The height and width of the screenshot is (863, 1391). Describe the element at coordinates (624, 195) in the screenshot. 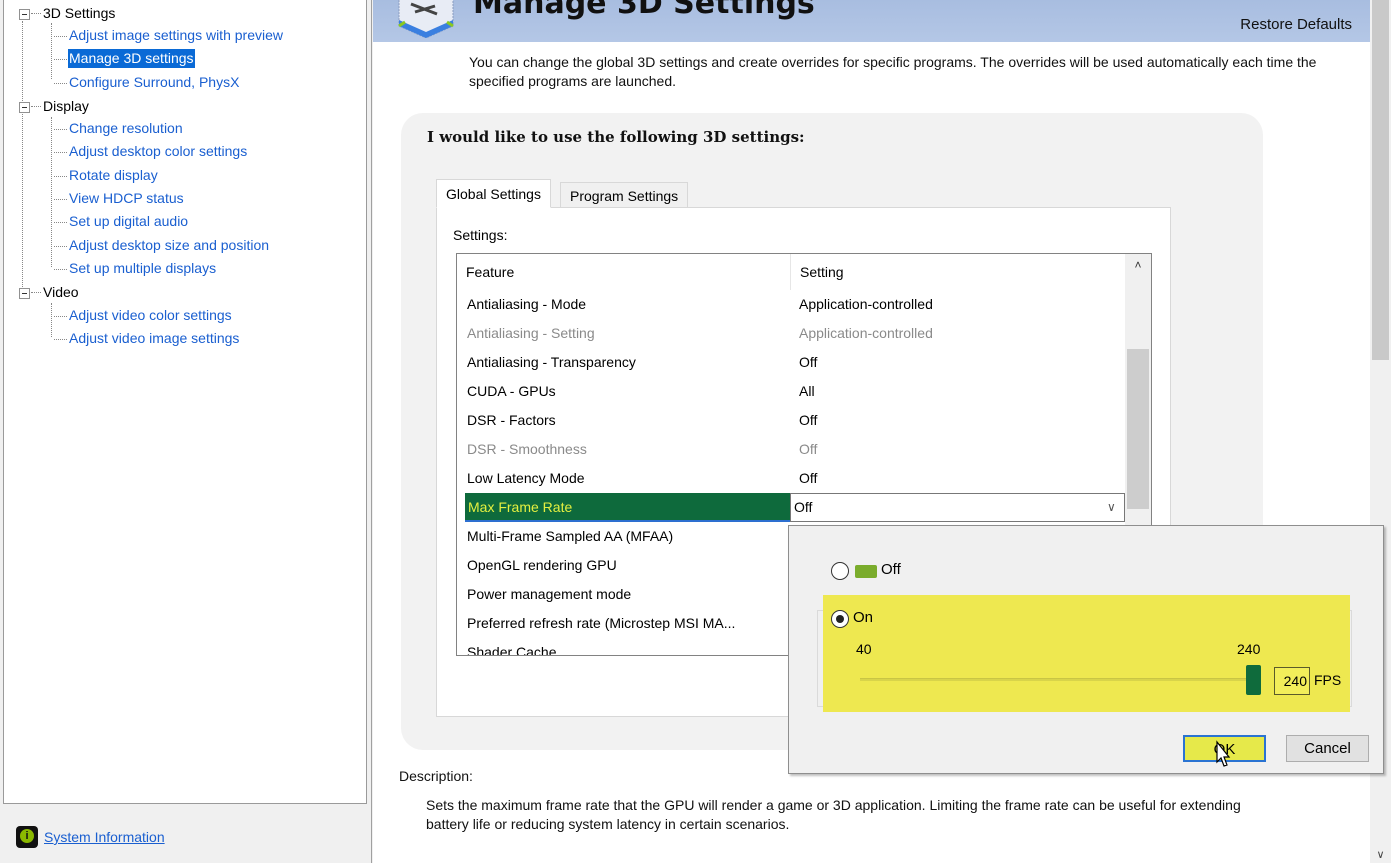

I see `tab-program-settings: Program Settings` at that location.